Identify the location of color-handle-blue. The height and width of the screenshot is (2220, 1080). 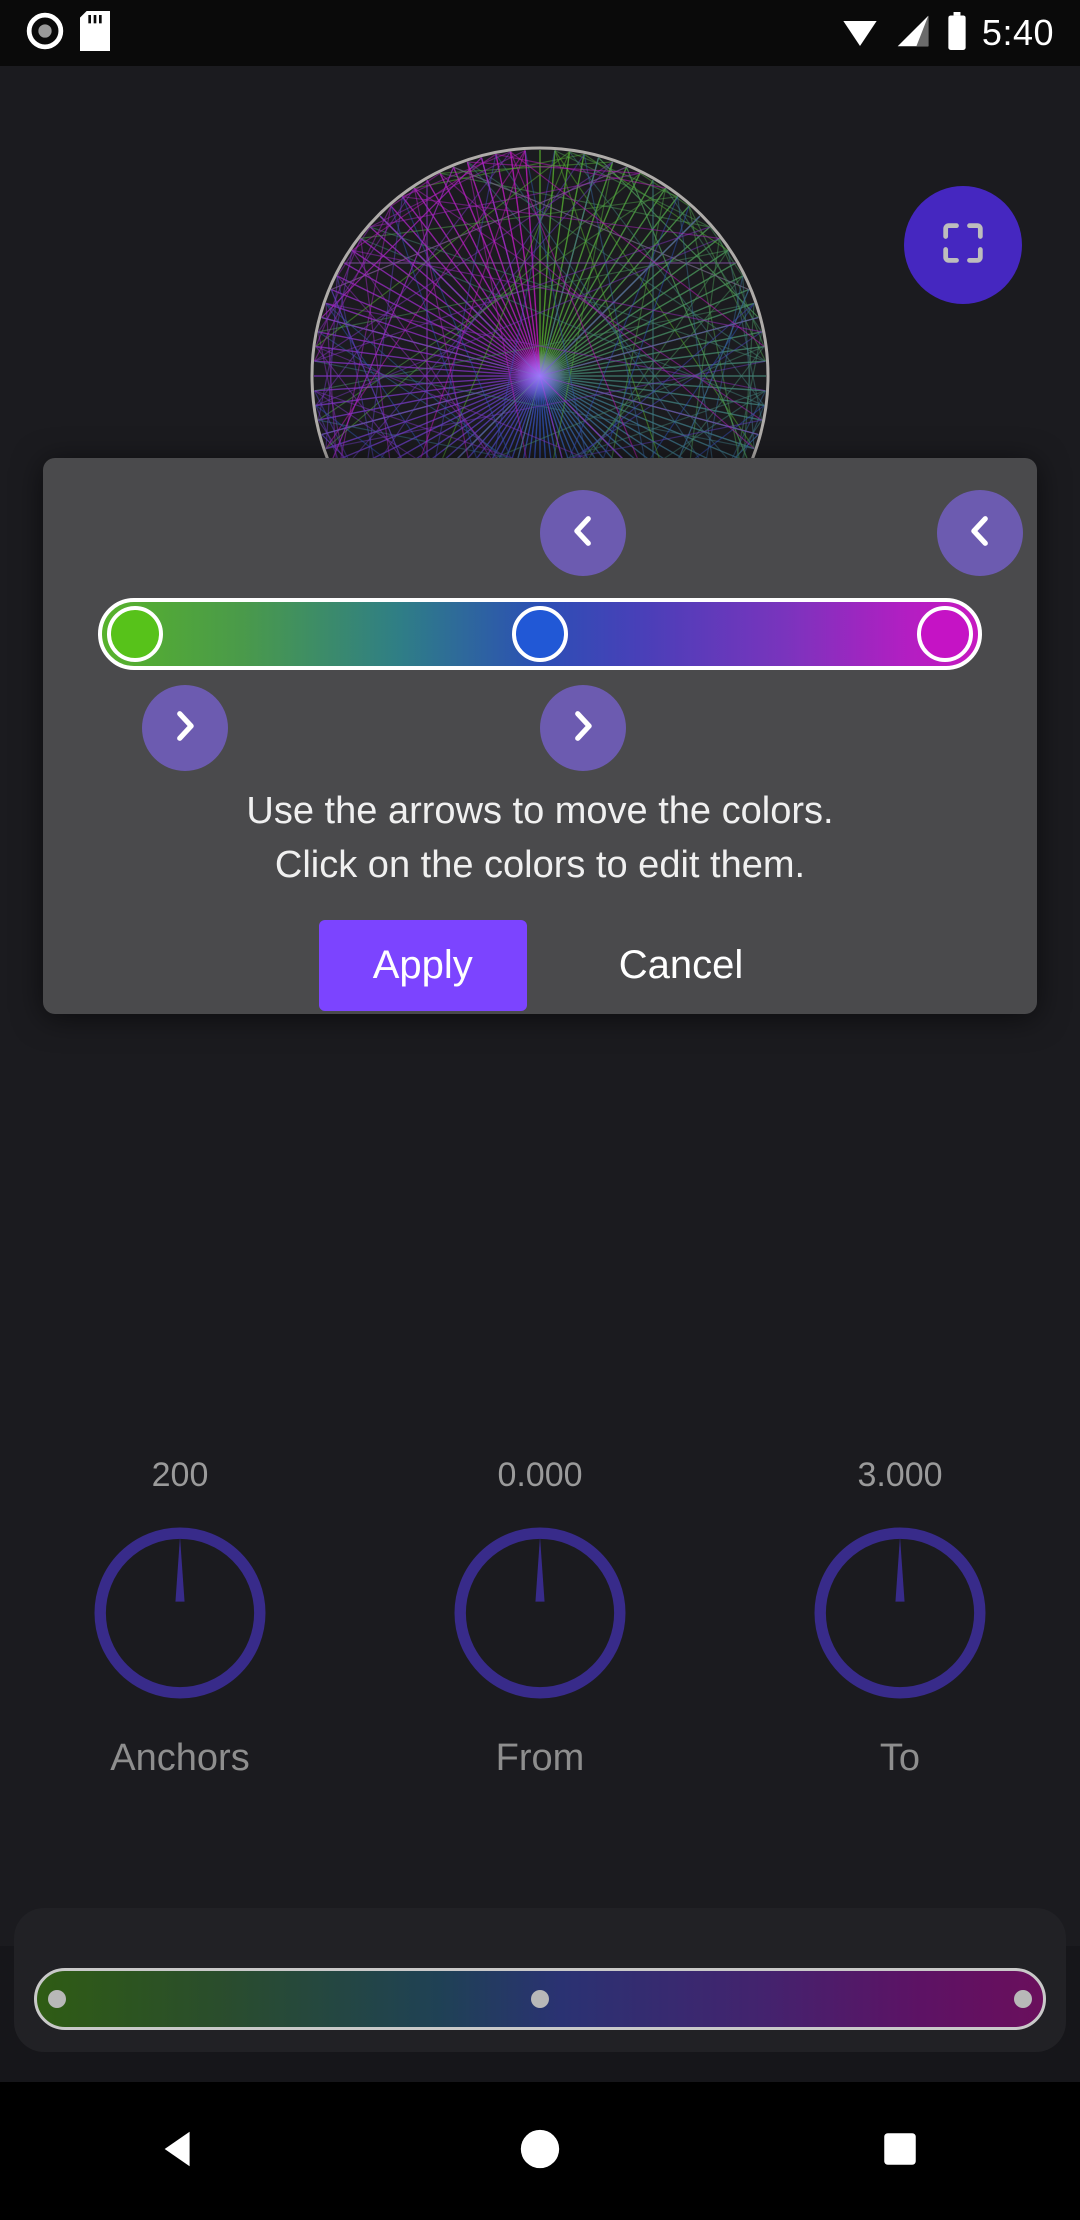
(540, 634).